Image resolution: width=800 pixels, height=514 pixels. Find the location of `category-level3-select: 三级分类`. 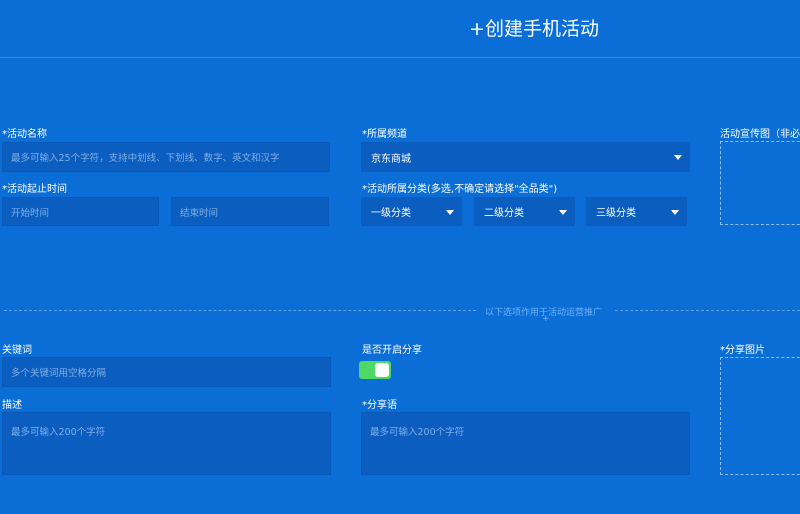

category-level3-select: 三级分类 is located at coordinates (636, 211).